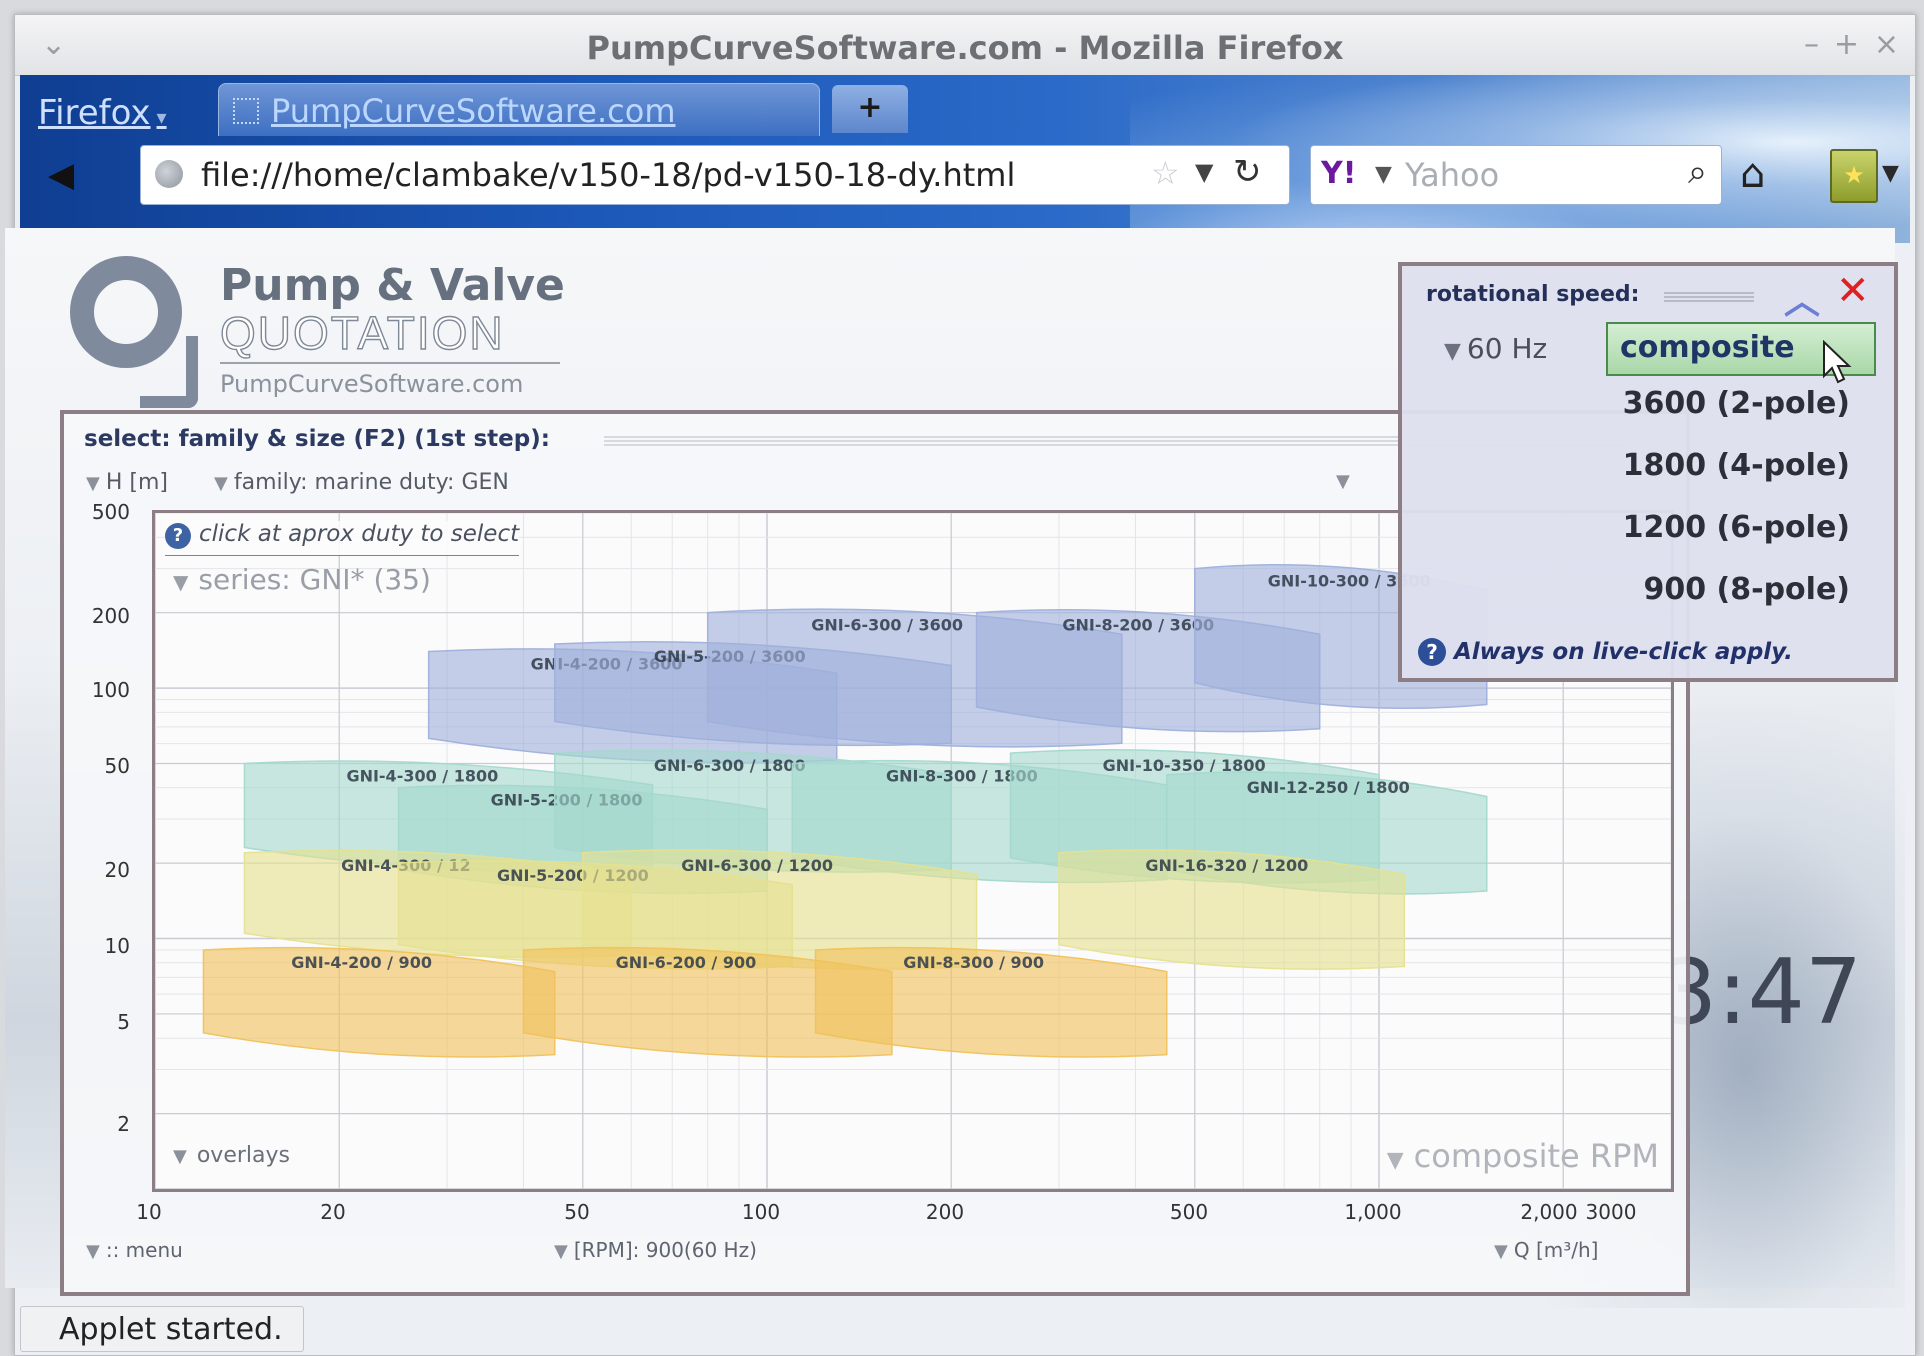  What do you see at coordinates (757, 865) in the screenshot?
I see `region-label: GNI-6-300 / 1200` at bounding box center [757, 865].